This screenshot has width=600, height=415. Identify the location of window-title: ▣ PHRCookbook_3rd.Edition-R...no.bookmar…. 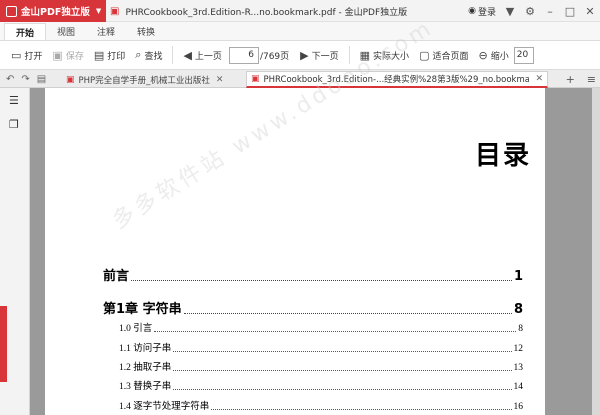
(258, 11).